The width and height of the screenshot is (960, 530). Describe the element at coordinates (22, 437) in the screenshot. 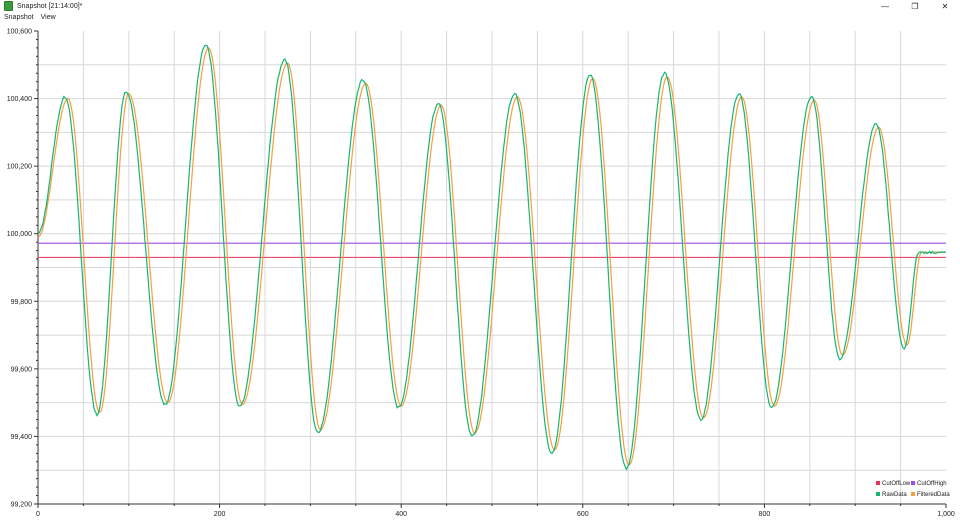

I see `y-tick-label: 99,400` at that location.